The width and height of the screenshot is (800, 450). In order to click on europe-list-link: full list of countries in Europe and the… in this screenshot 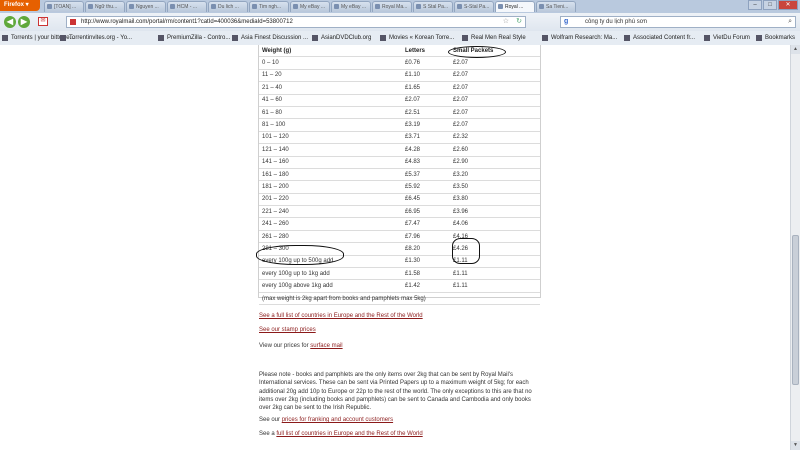, I will do `click(349, 434)`.